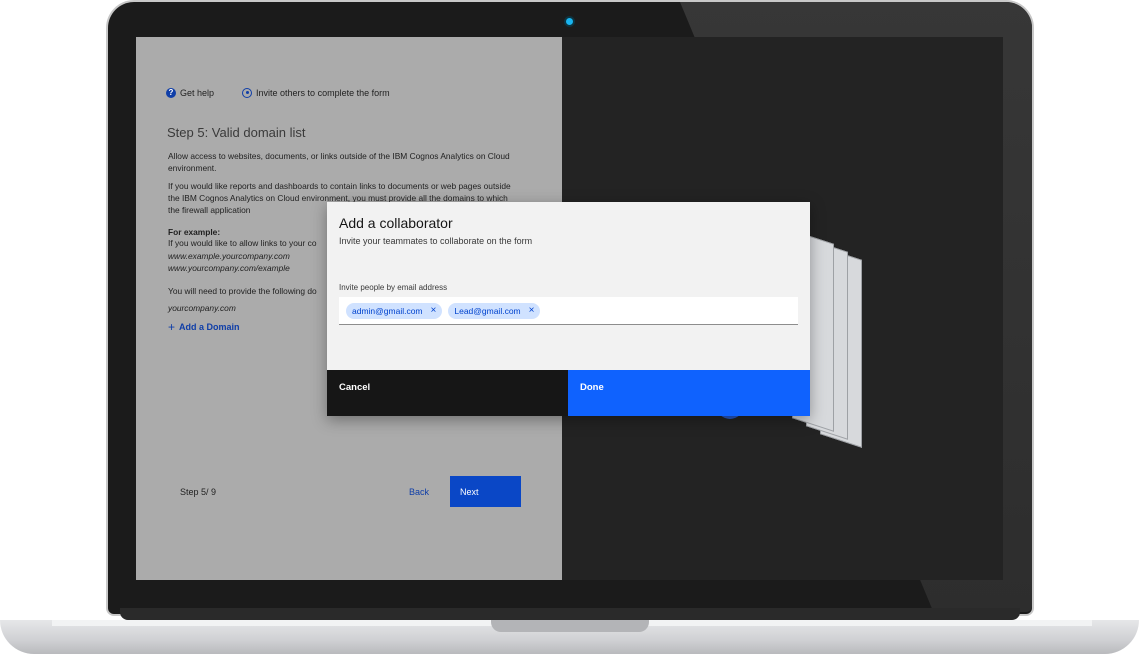 The image size is (1139, 654). What do you see at coordinates (569, 21) in the screenshot?
I see `webcam-icon` at bounding box center [569, 21].